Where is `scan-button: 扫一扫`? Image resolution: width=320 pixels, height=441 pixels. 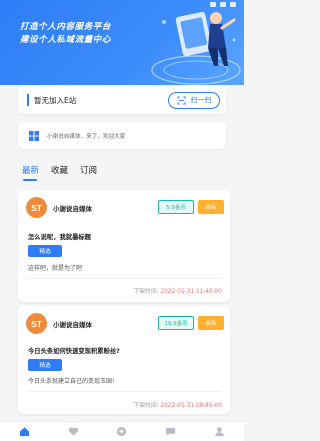
scan-button: 扫一扫 is located at coordinates (194, 100).